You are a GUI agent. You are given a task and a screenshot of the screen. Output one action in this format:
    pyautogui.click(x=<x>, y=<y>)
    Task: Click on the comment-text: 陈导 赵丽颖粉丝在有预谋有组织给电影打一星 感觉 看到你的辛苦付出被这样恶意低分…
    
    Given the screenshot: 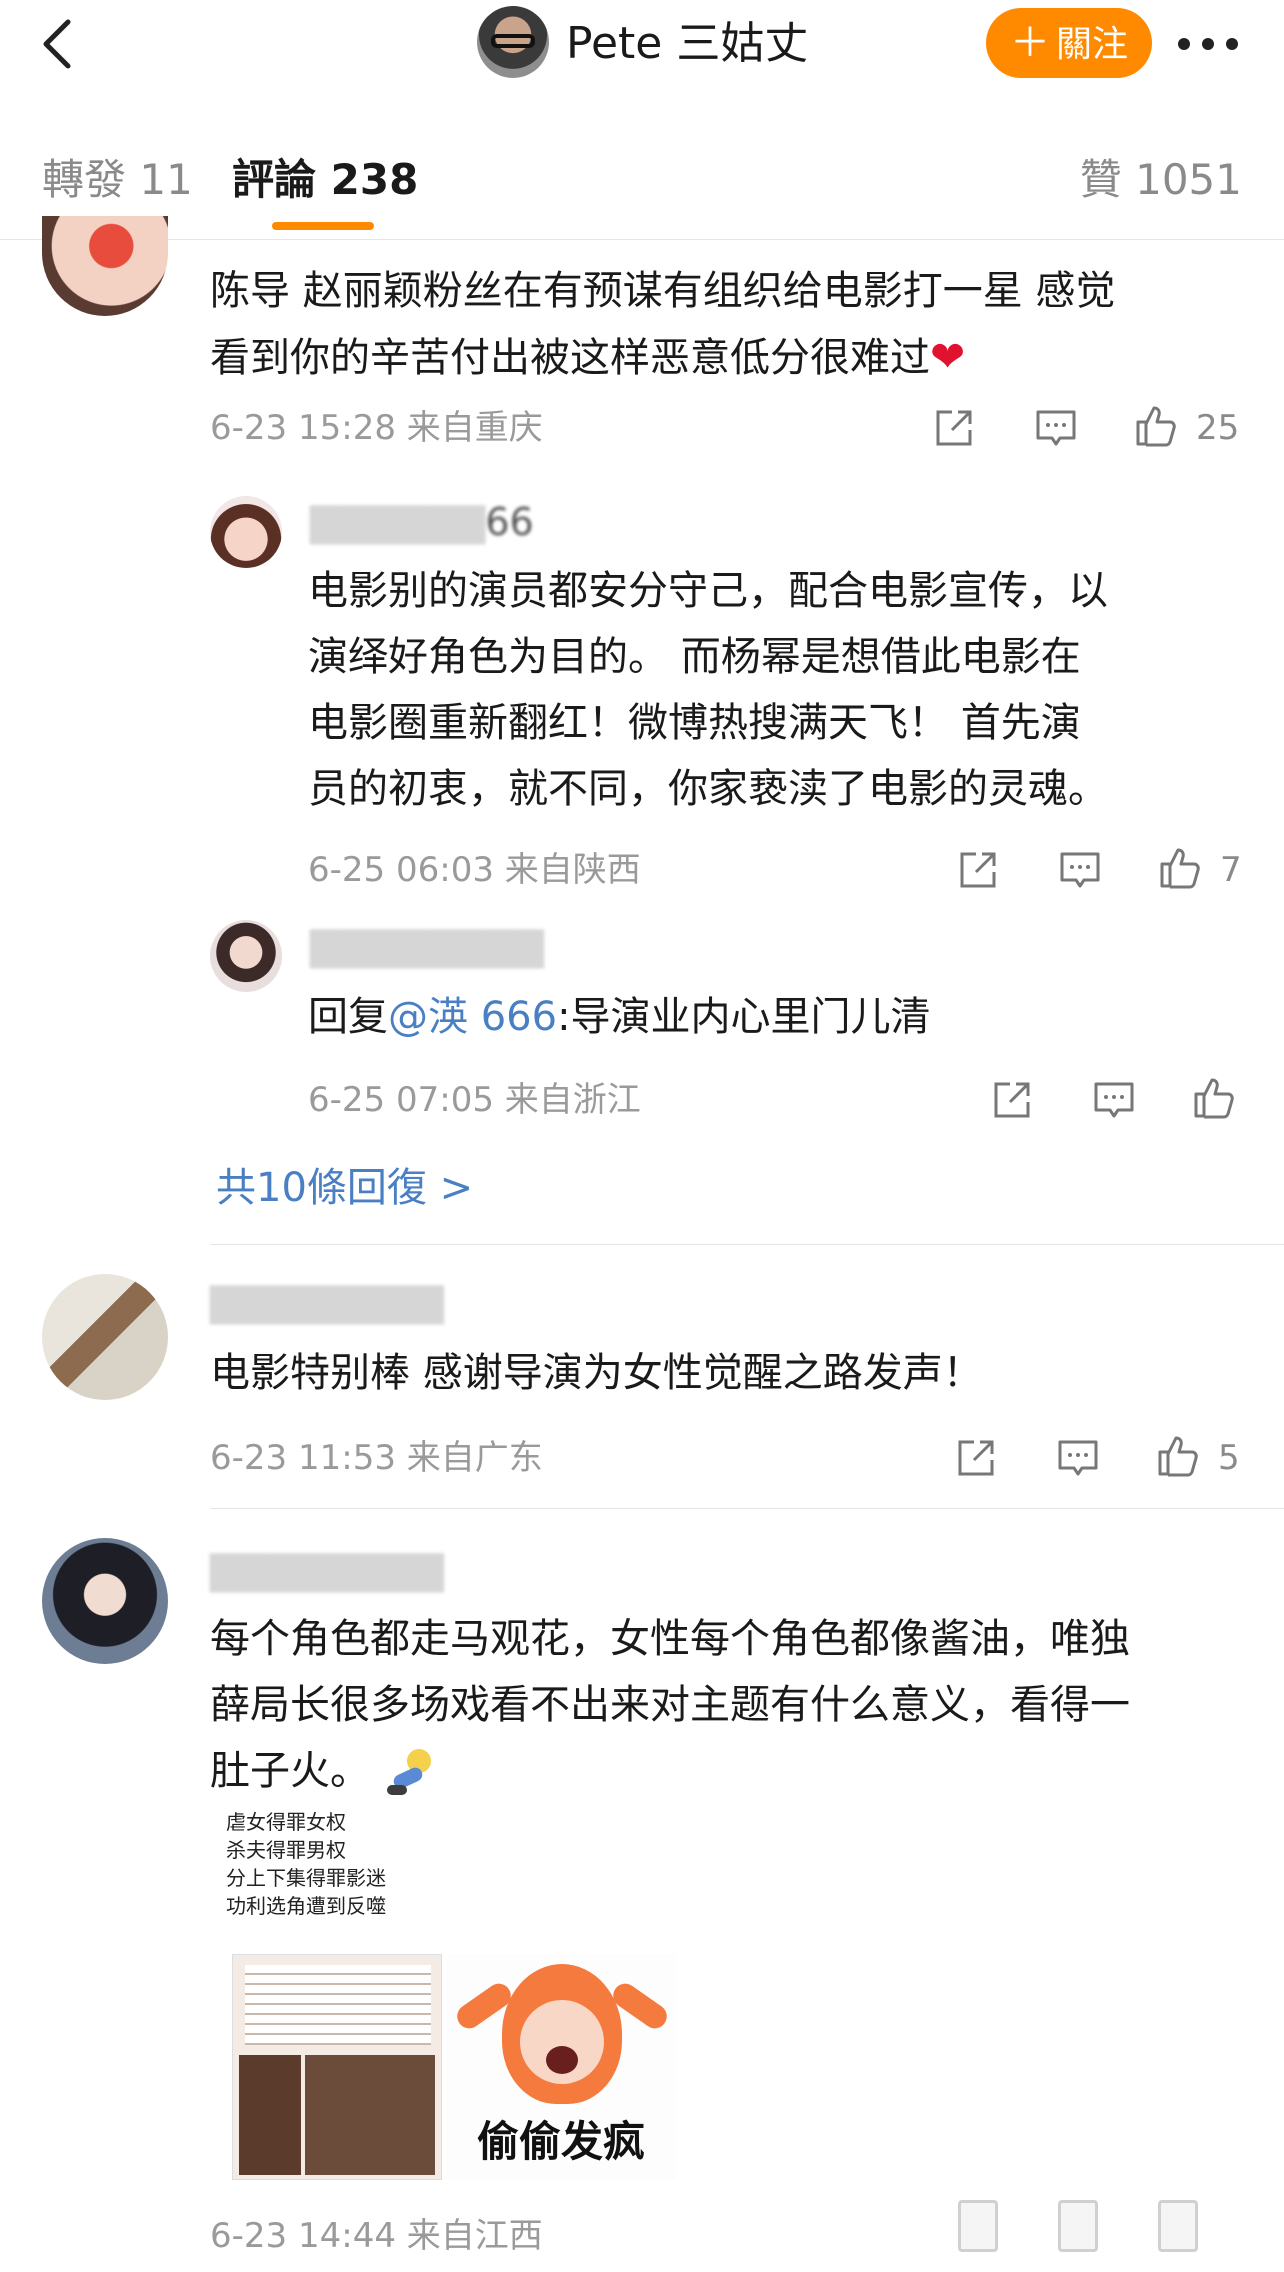 What is the action you would take?
    pyautogui.click(x=662, y=324)
    